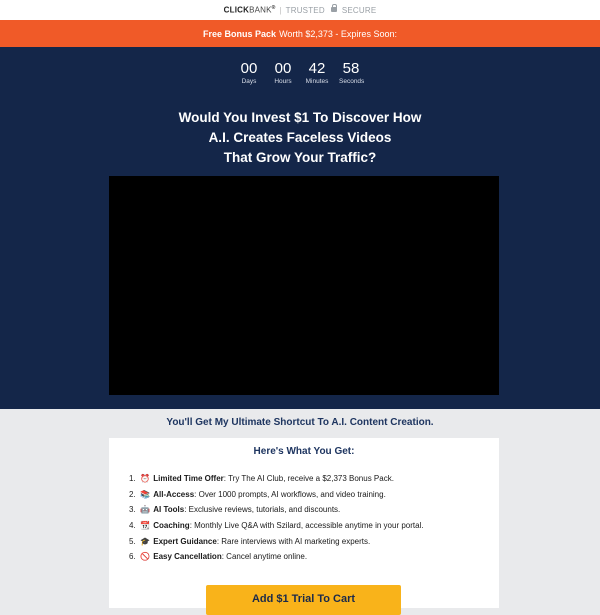  Describe the element at coordinates (317, 81) in the screenshot. I see `countdown-label: Minutes` at that location.